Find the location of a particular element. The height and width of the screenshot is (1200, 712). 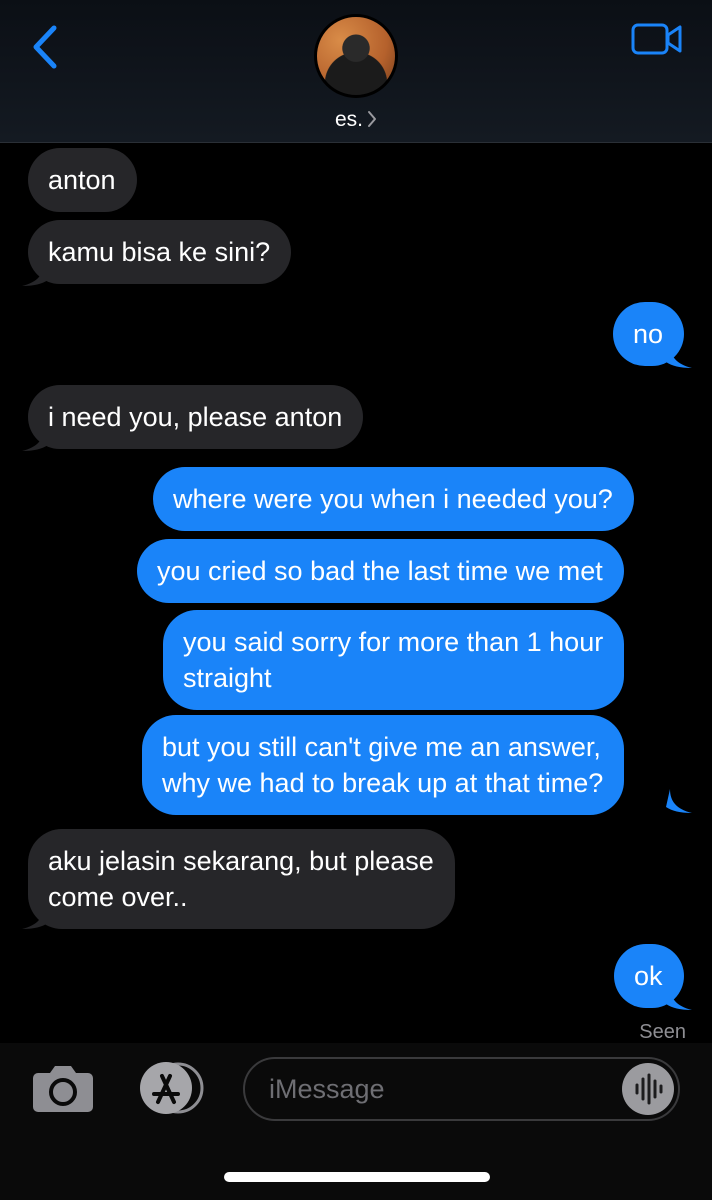

video-camera-icon is located at coordinates (656, 39).